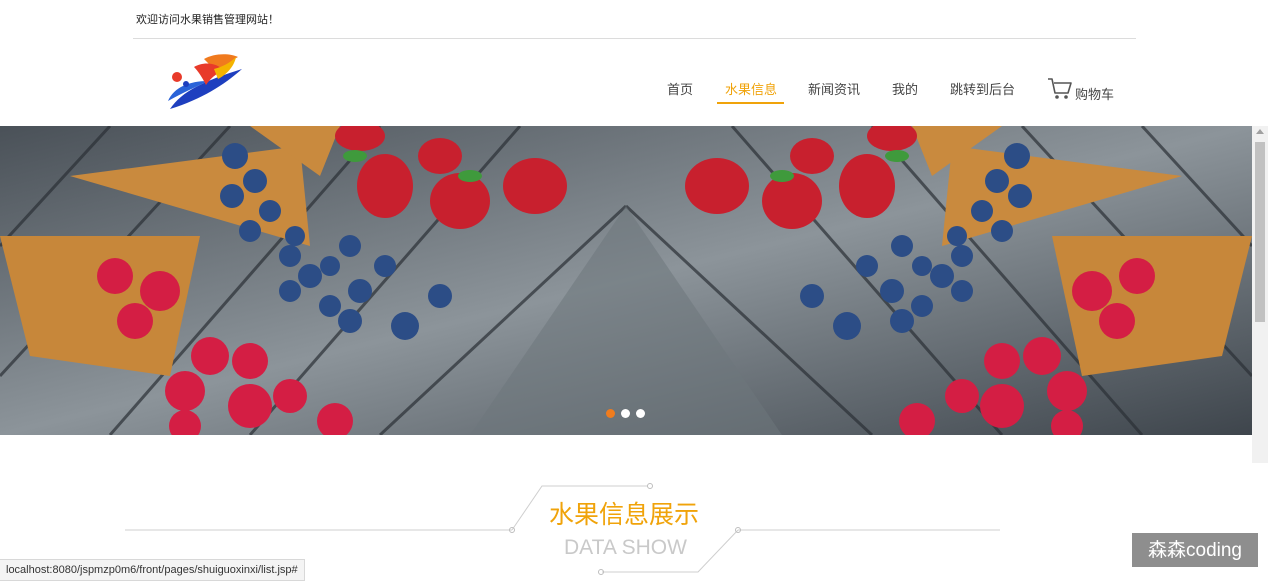  What do you see at coordinates (207, 19) in the screenshot?
I see `welcome-text: 欢迎访问水果销售管理网站！` at bounding box center [207, 19].